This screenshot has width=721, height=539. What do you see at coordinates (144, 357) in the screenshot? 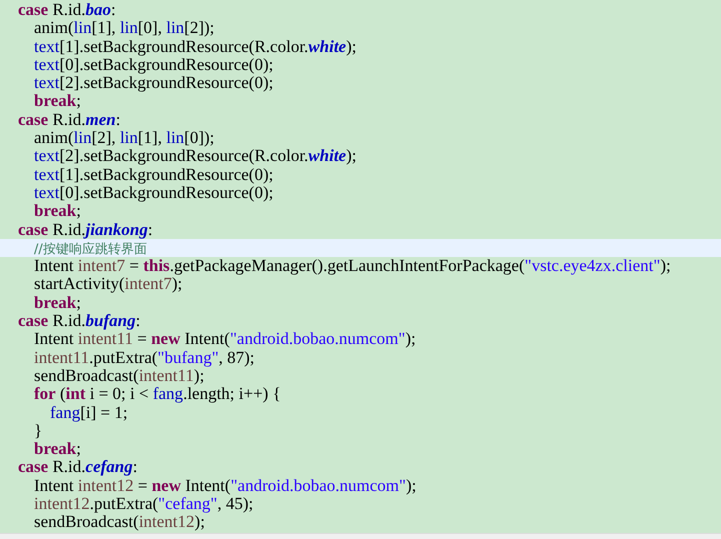
I see `code-line: intent11.putExtra("bufang", 87);` at bounding box center [144, 357].